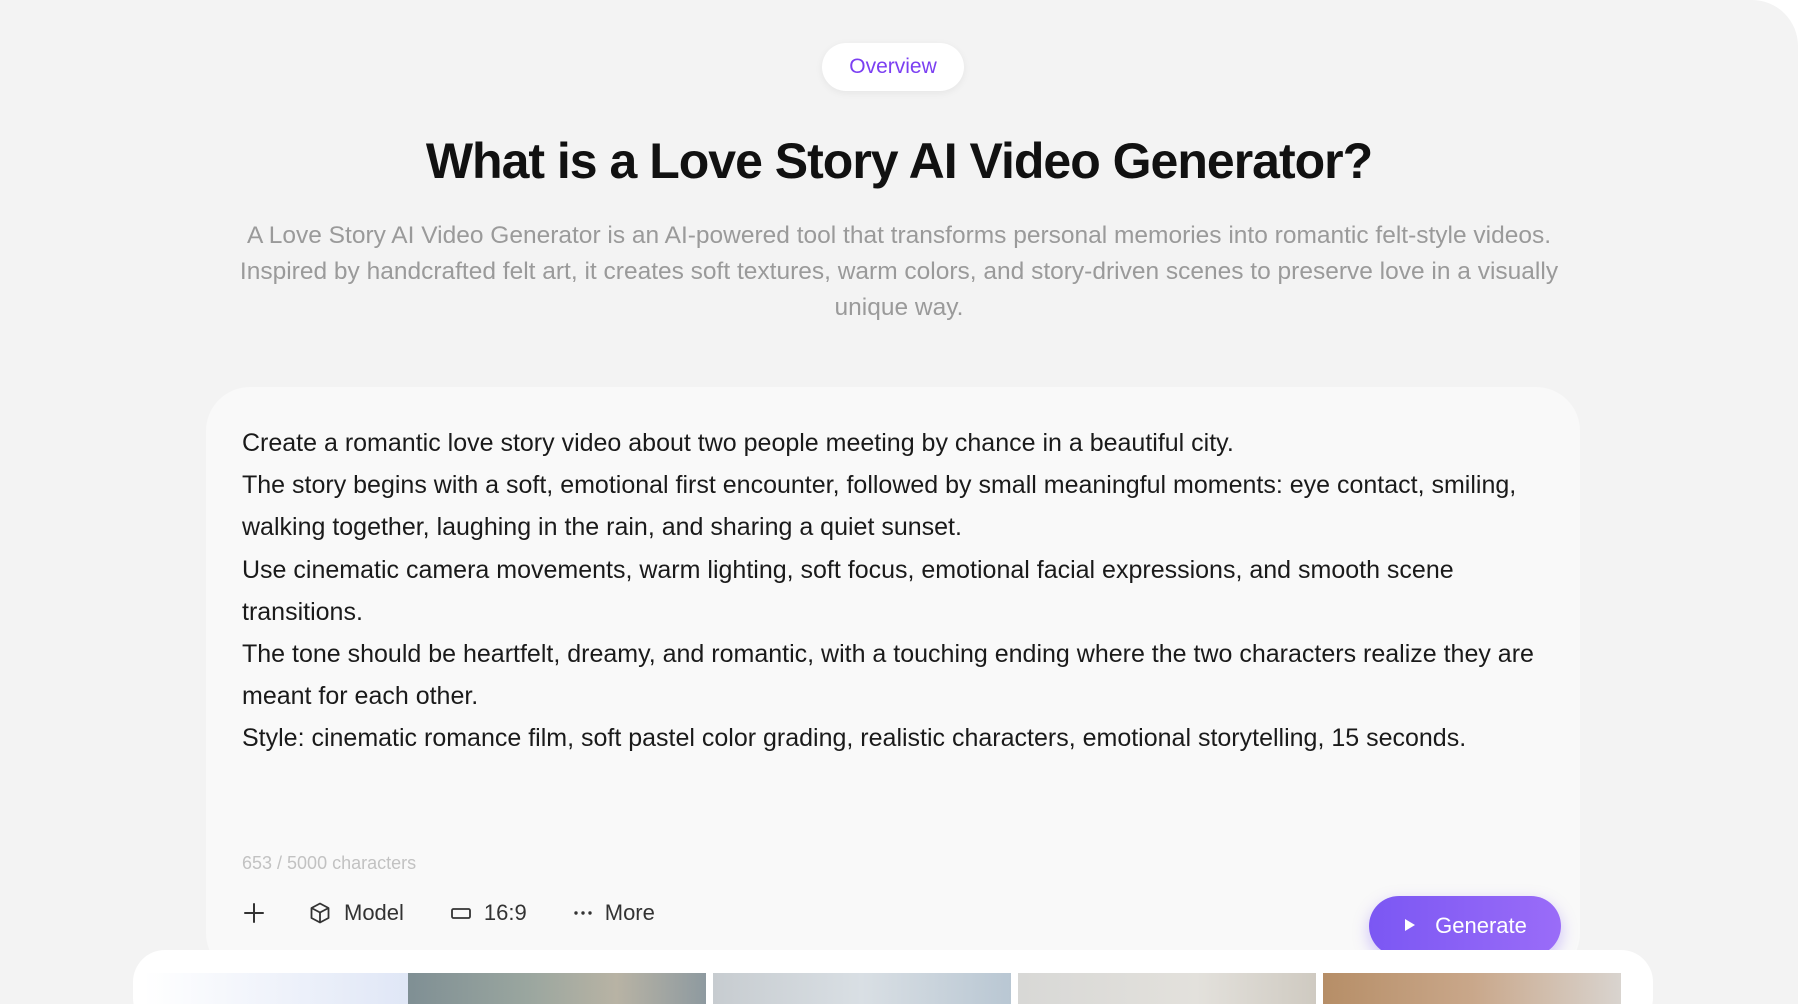  I want to click on gallery-fade, so click(279, 988).